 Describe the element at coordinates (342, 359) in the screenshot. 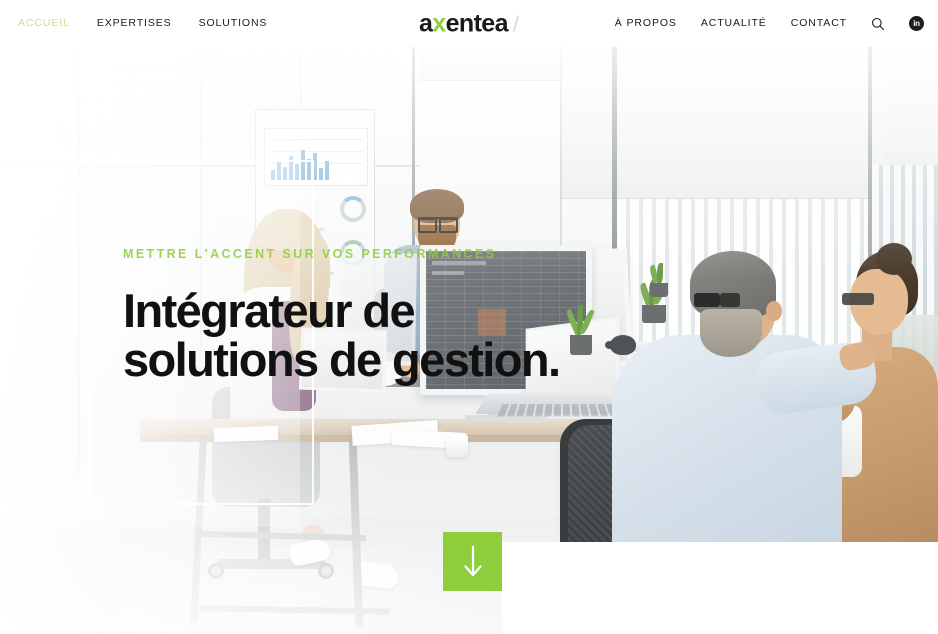

I see `hero-headline-line-2: solutions de gestion.` at that location.